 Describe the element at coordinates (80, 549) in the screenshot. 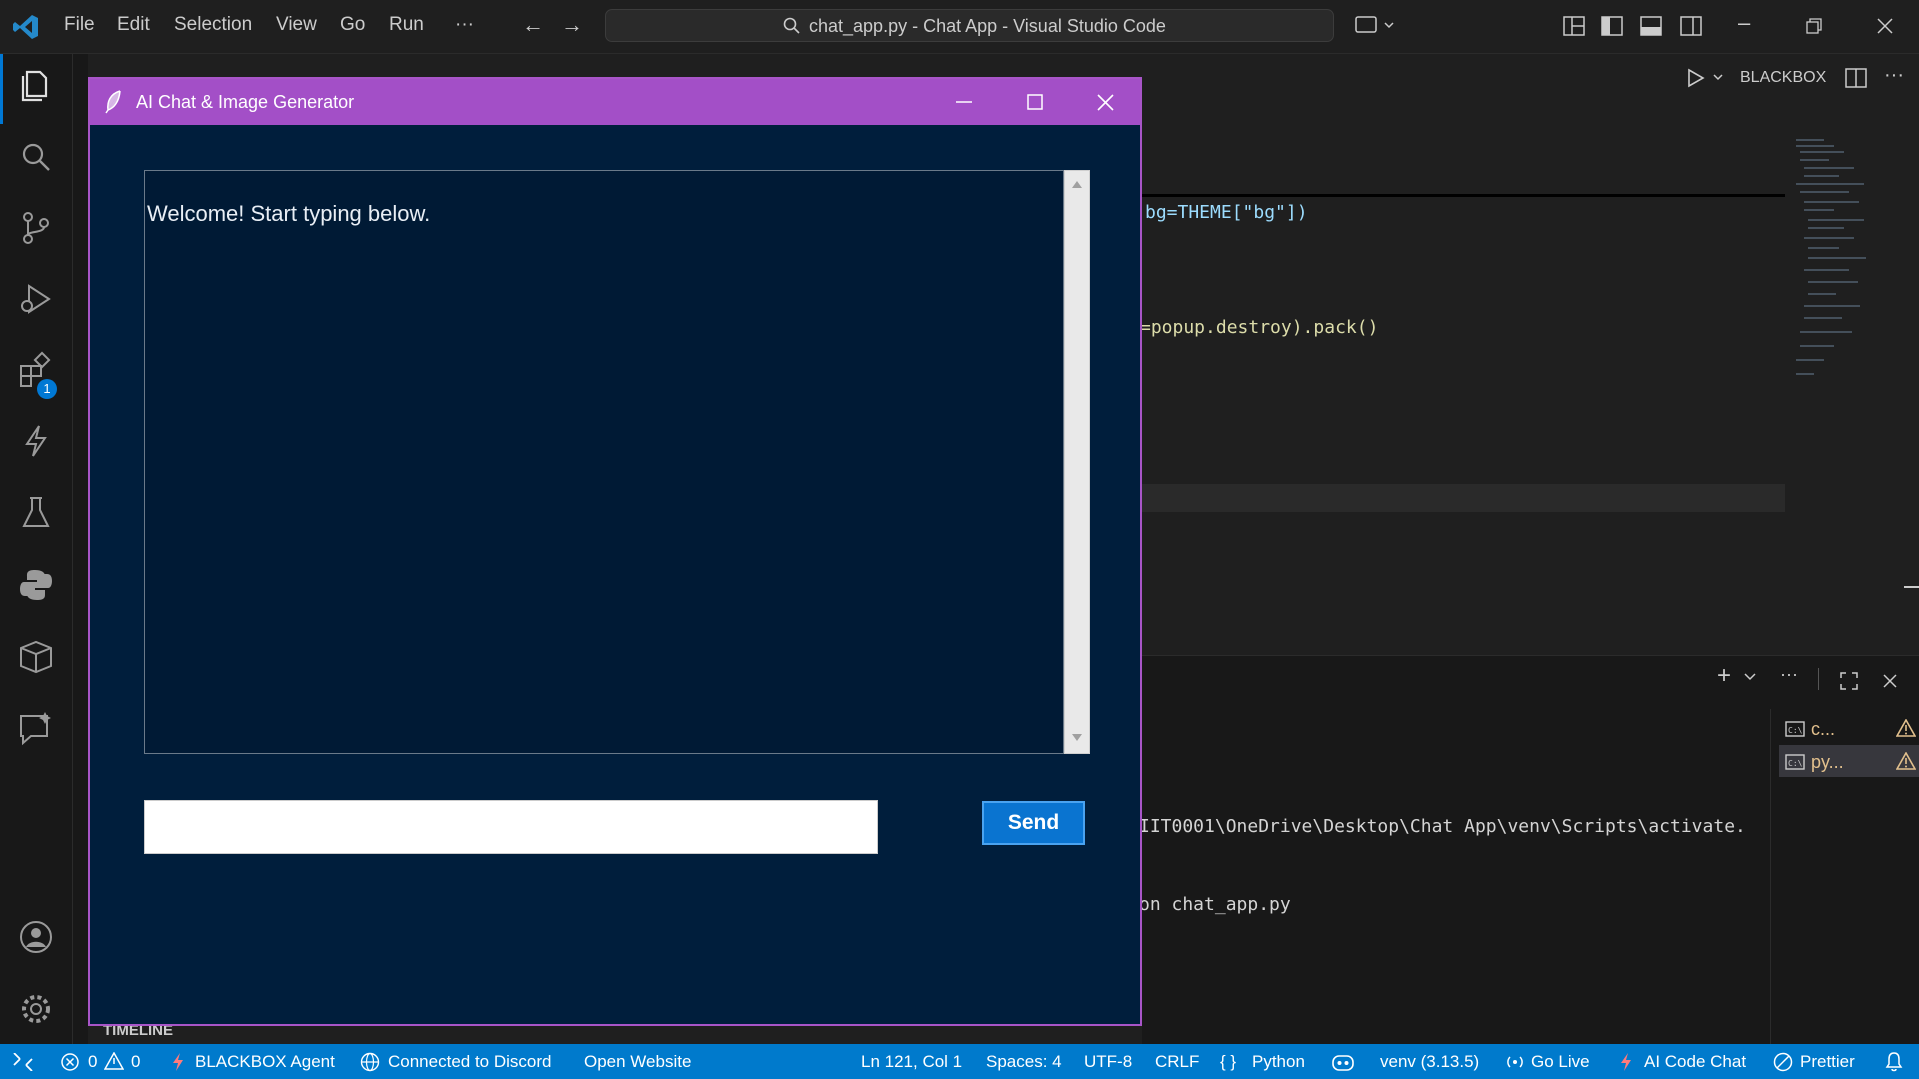

I see `sidebar-edge` at that location.